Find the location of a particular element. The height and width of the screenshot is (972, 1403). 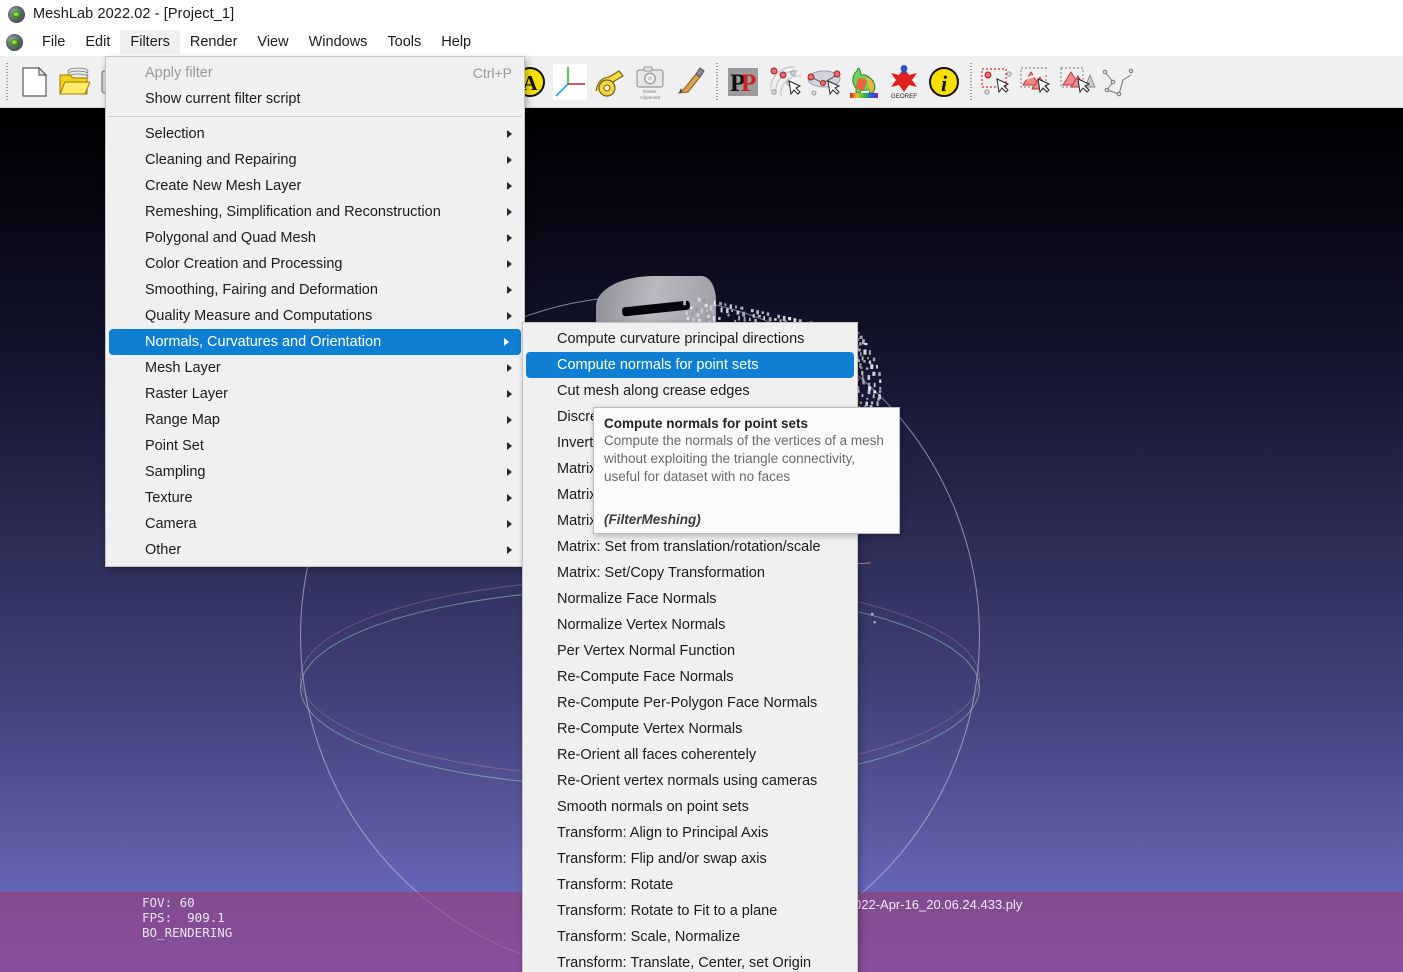

submenu-item-re-orient-all-faces-coherentely: Re-Orient all faces coherentely is located at coordinates (690, 755).